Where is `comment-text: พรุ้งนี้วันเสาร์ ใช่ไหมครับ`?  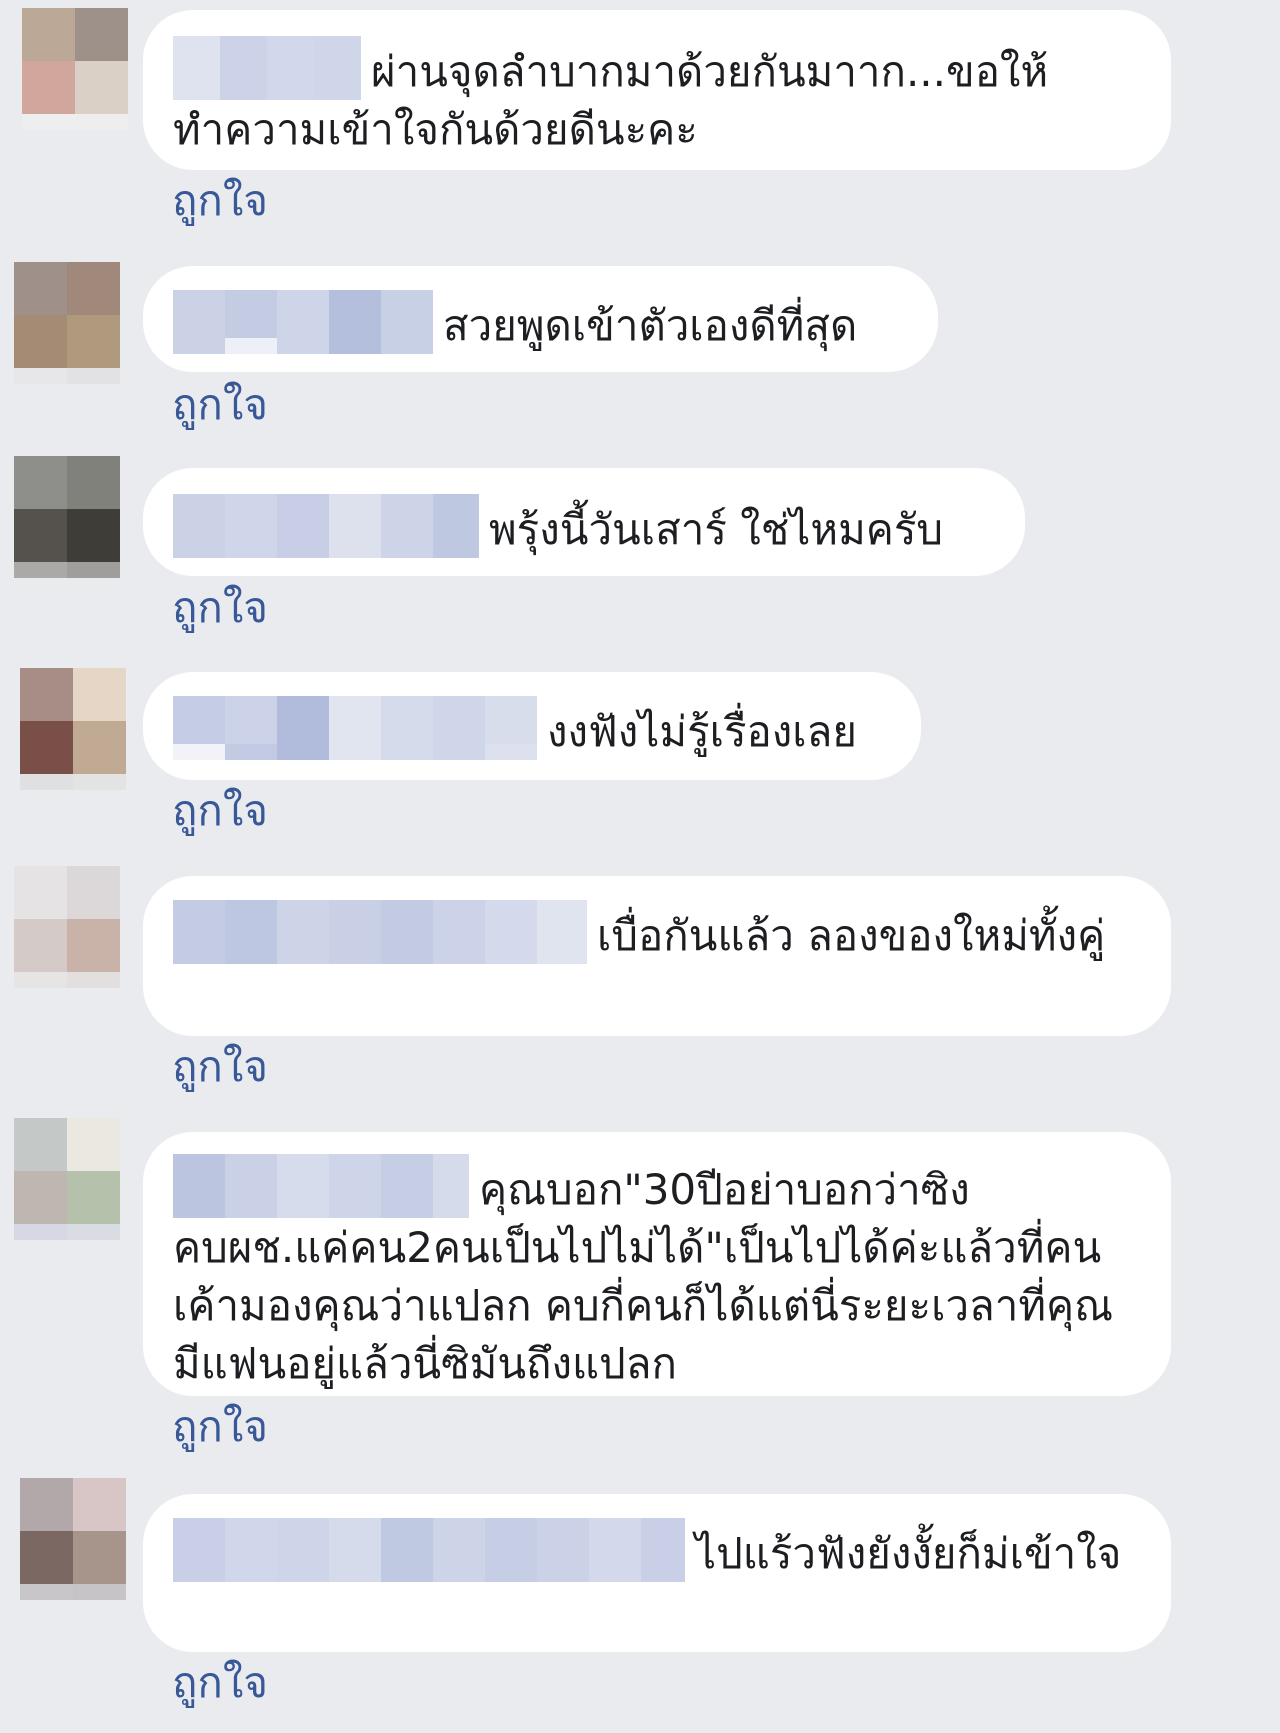 comment-text: พรุ้งนี้วันเสาร์ ใช่ไหมครับ is located at coordinates (716, 529).